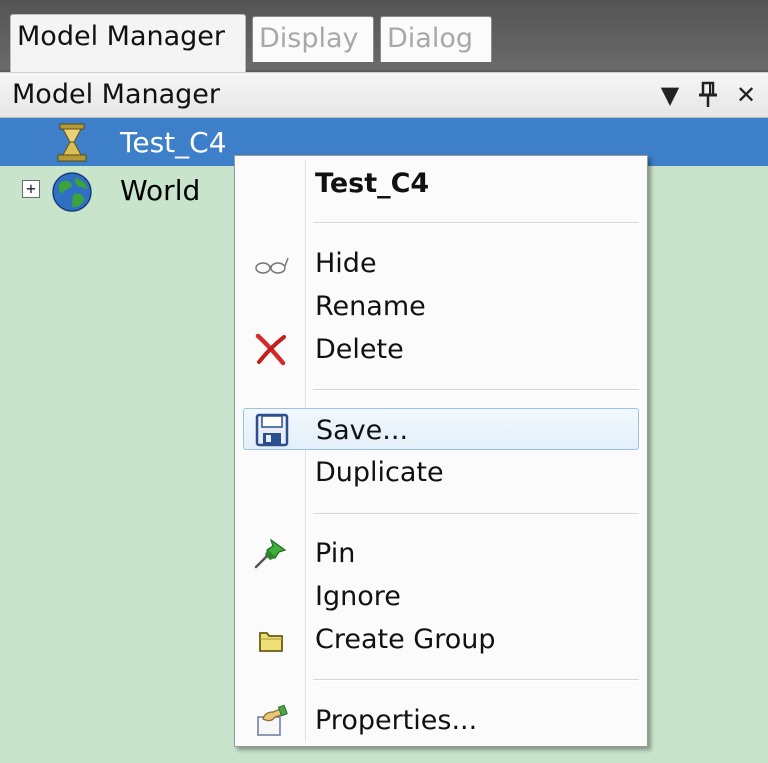 This screenshot has height=763, width=768. What do you see at coordinates (272, 430) in the screenshot?
I see `floppy-disk-icon` at bounding box center [272, 430].